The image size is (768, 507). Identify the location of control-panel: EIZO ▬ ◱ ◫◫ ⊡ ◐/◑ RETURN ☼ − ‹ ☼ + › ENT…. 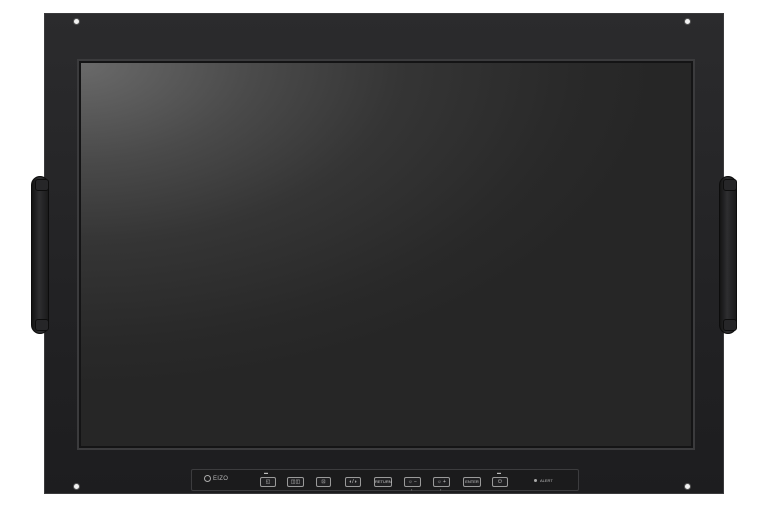
(385, 480).